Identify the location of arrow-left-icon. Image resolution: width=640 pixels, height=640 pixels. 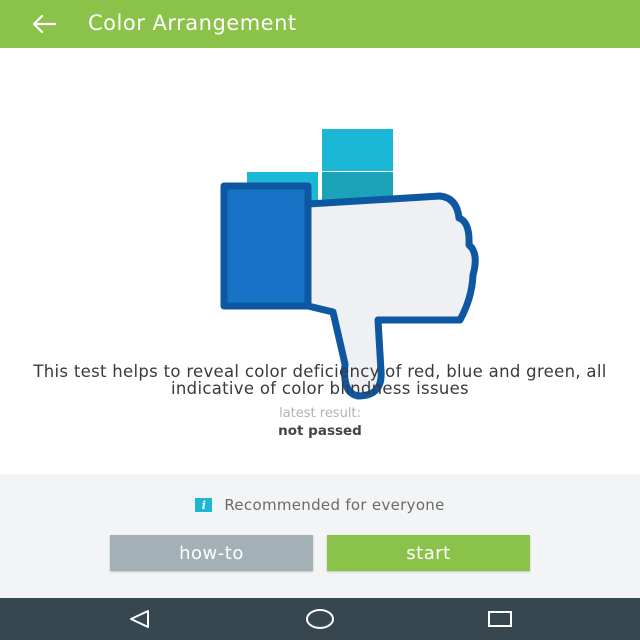
(44, 24).